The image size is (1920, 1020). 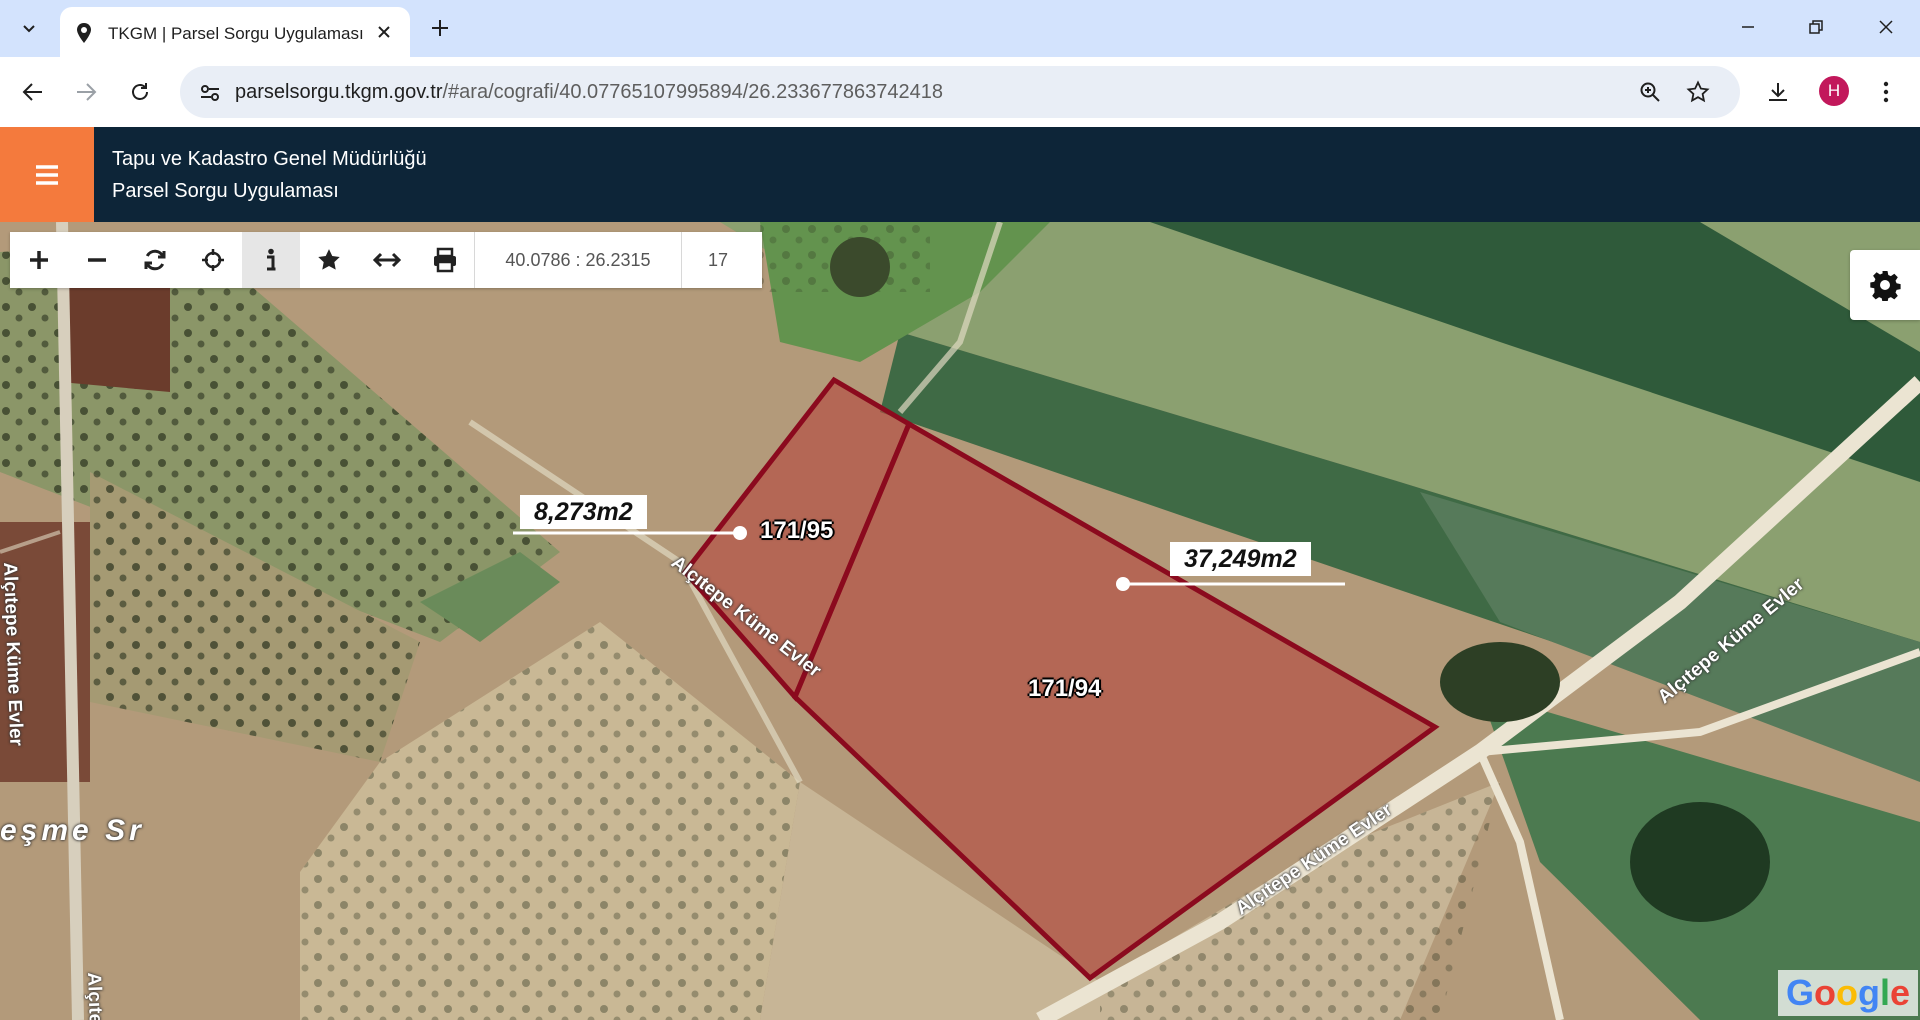 I want to click on area-label-171-95: 8,273m2, so click(x=583, y=512).